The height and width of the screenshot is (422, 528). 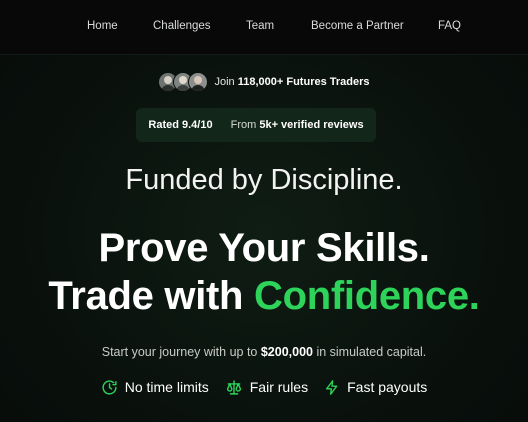 I want to click on feature-label: Fast payouts, so click(x=387, y=387).